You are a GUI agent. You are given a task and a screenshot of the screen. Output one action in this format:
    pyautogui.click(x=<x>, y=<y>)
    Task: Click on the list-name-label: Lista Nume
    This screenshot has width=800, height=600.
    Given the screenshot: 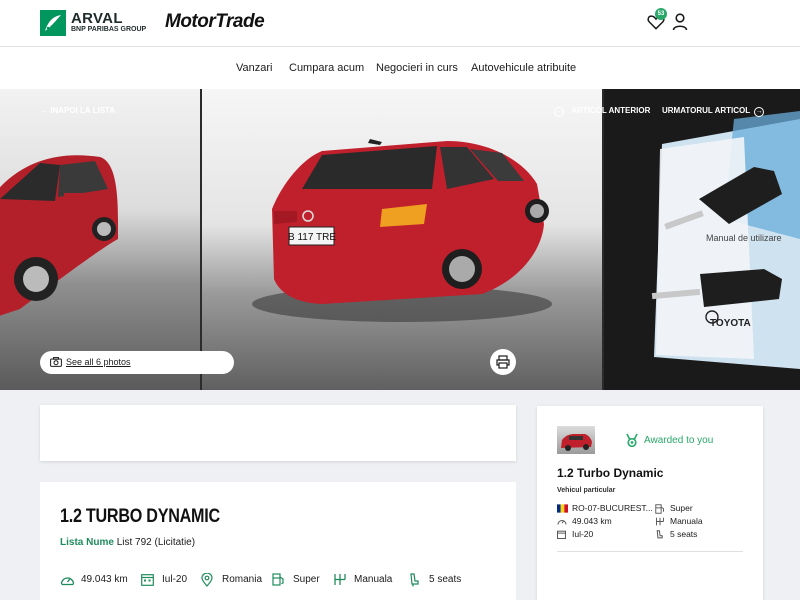 What is the action you would take?
    pyautogui.click(x=87, y=542)
    